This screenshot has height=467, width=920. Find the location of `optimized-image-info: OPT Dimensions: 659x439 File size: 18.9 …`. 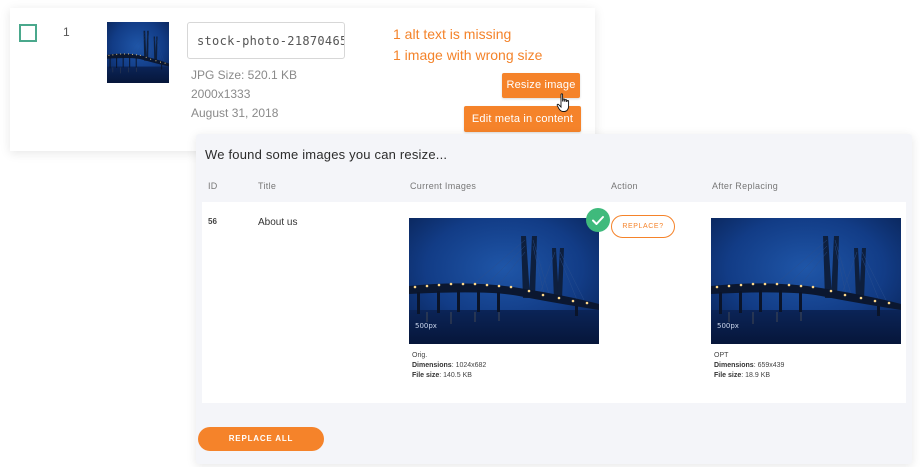

optimized-image-info: OPT Dimensions: 659x439 File size: 18.9 … is located at coordinates (749, 365).